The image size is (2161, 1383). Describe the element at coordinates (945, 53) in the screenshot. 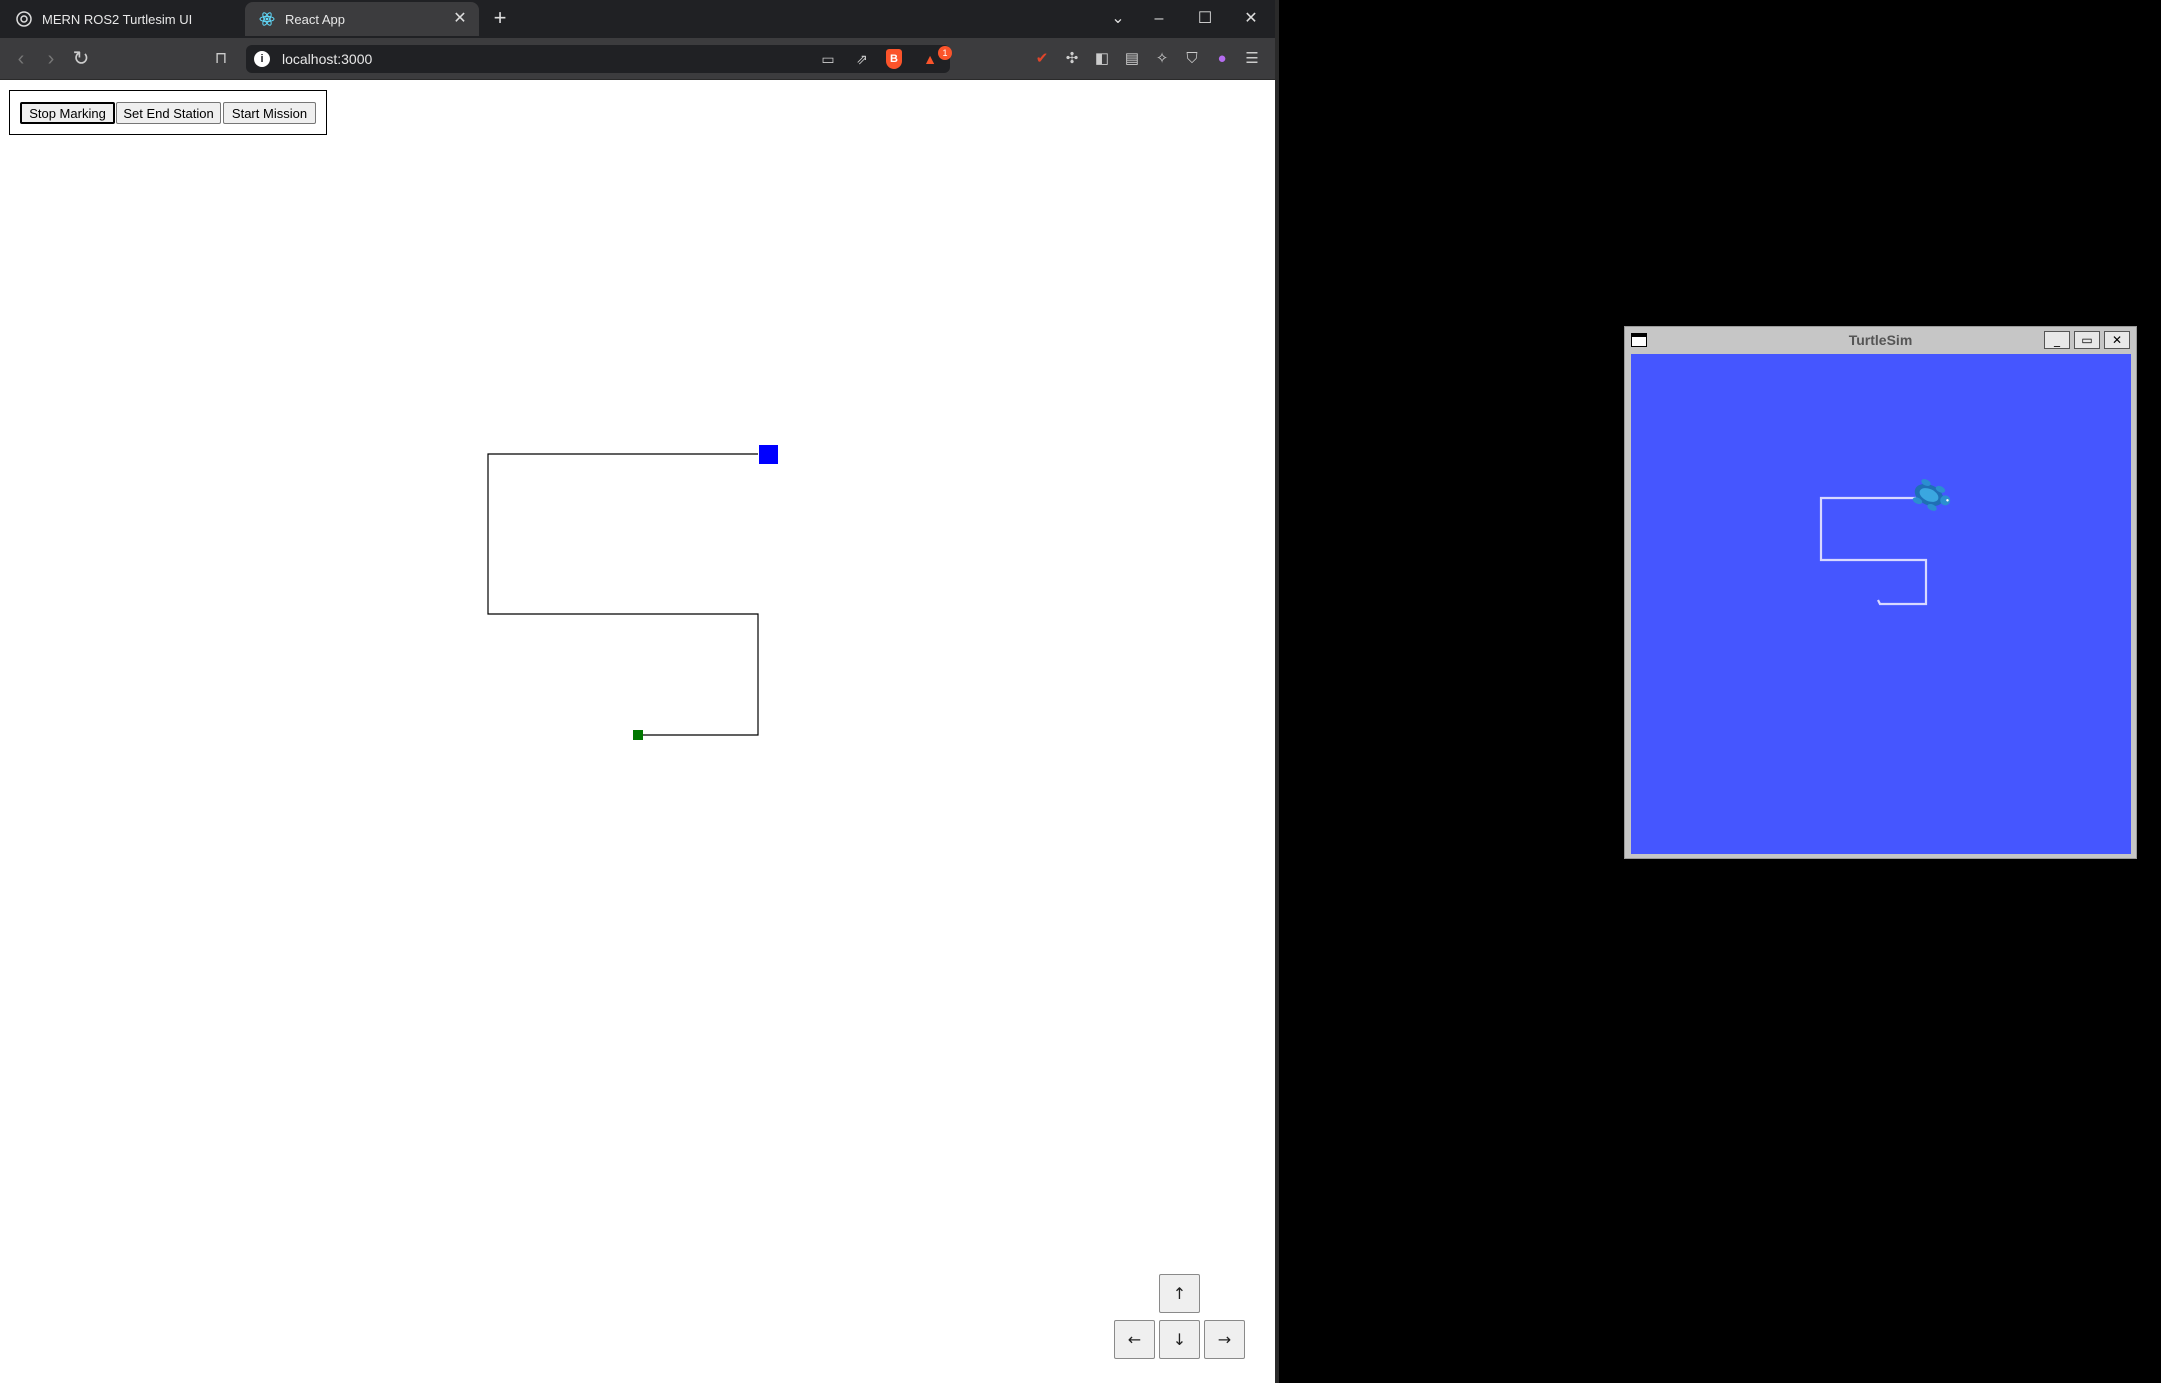

I see `rewards-badge: 1` at that location.